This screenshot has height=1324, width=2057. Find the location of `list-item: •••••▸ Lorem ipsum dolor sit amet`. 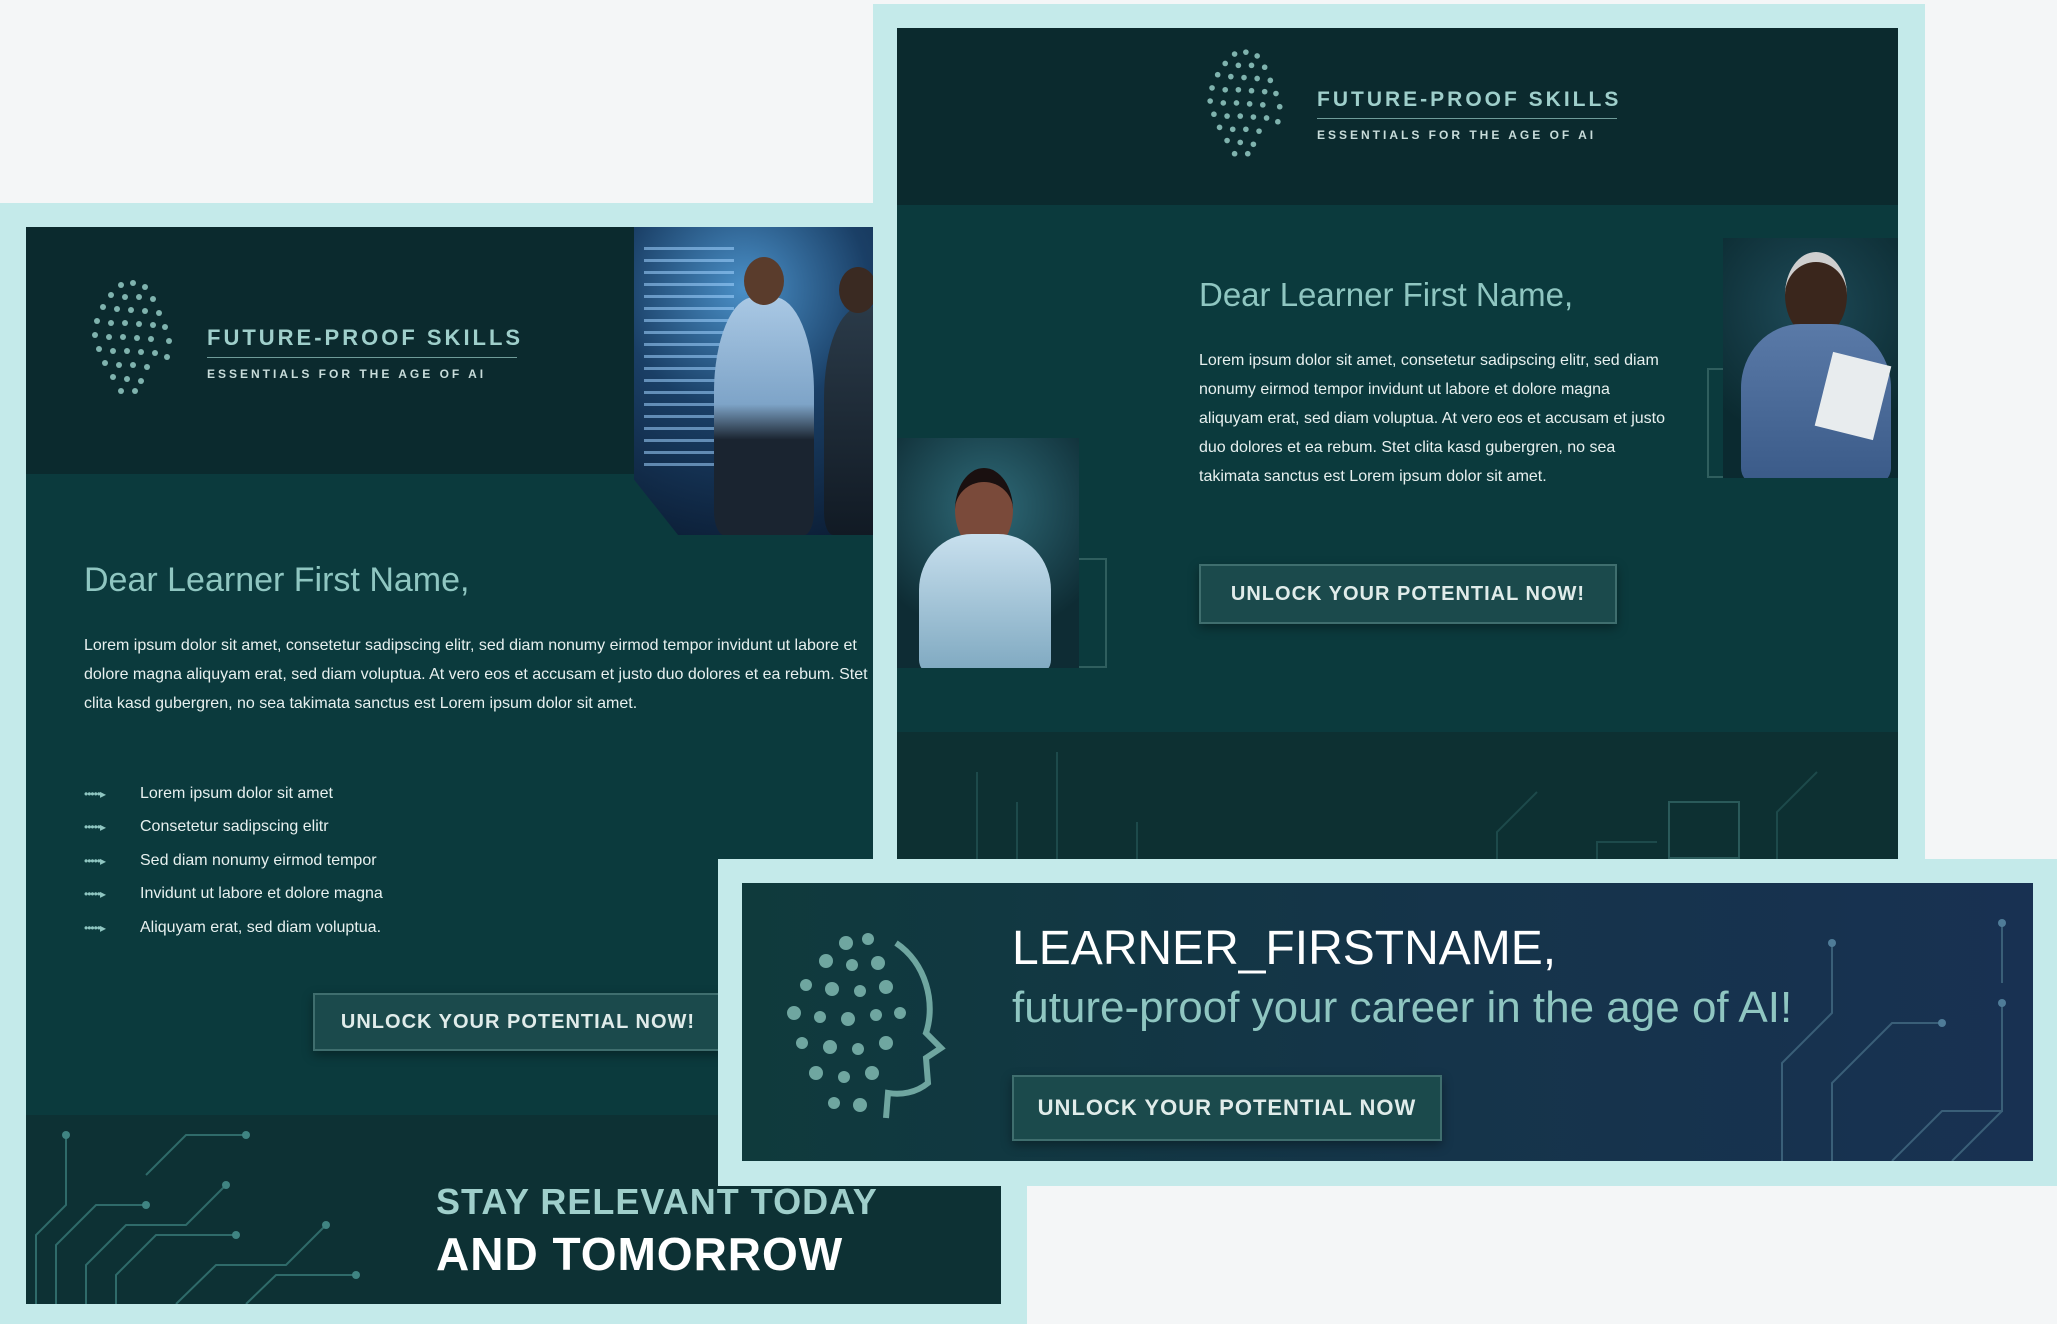

list-item: •••••▸ Lorem ipsum dolor sit amet is located at coordinates (208, 793).